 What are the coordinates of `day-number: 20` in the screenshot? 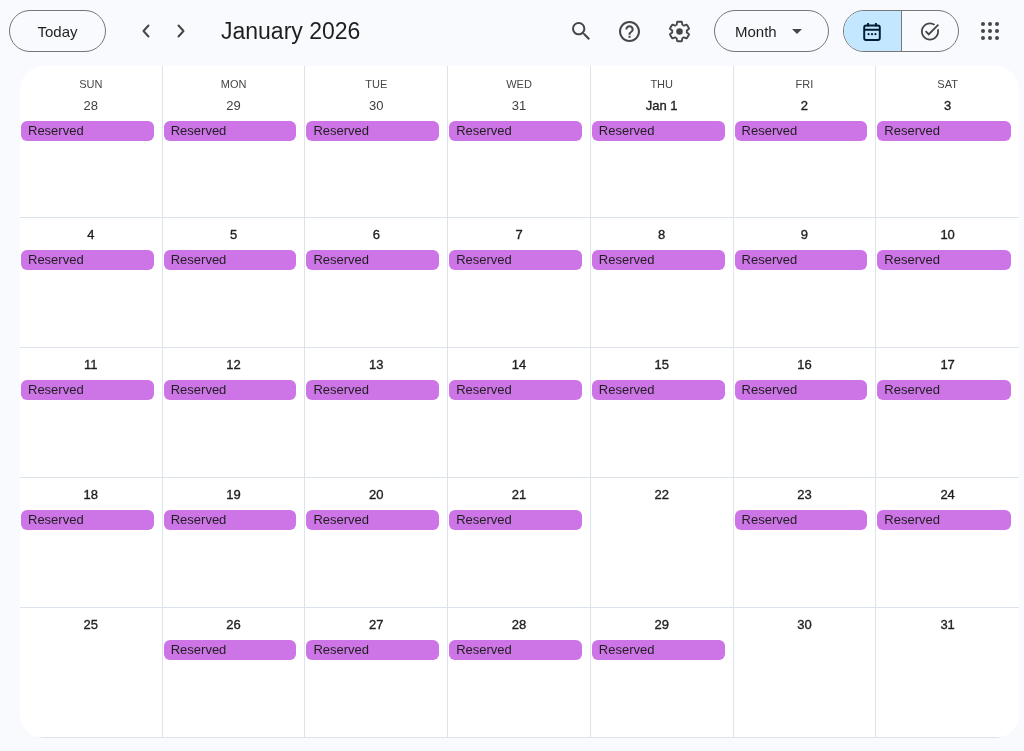 It's located at (376, 495).